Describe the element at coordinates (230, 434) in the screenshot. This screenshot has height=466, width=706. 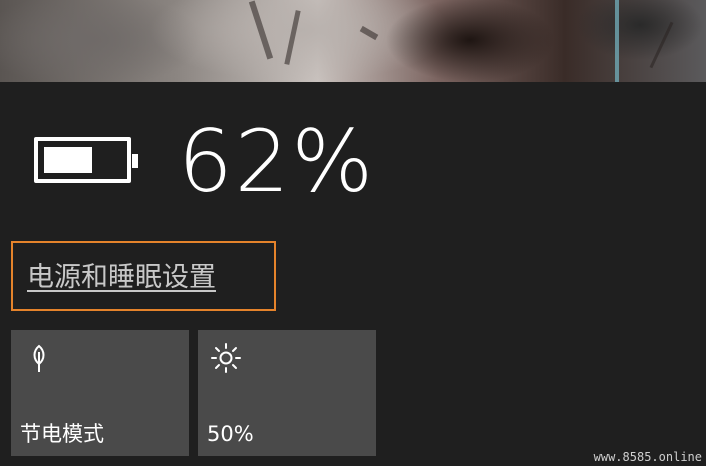
I see `brightness-label: 50%` at that location.